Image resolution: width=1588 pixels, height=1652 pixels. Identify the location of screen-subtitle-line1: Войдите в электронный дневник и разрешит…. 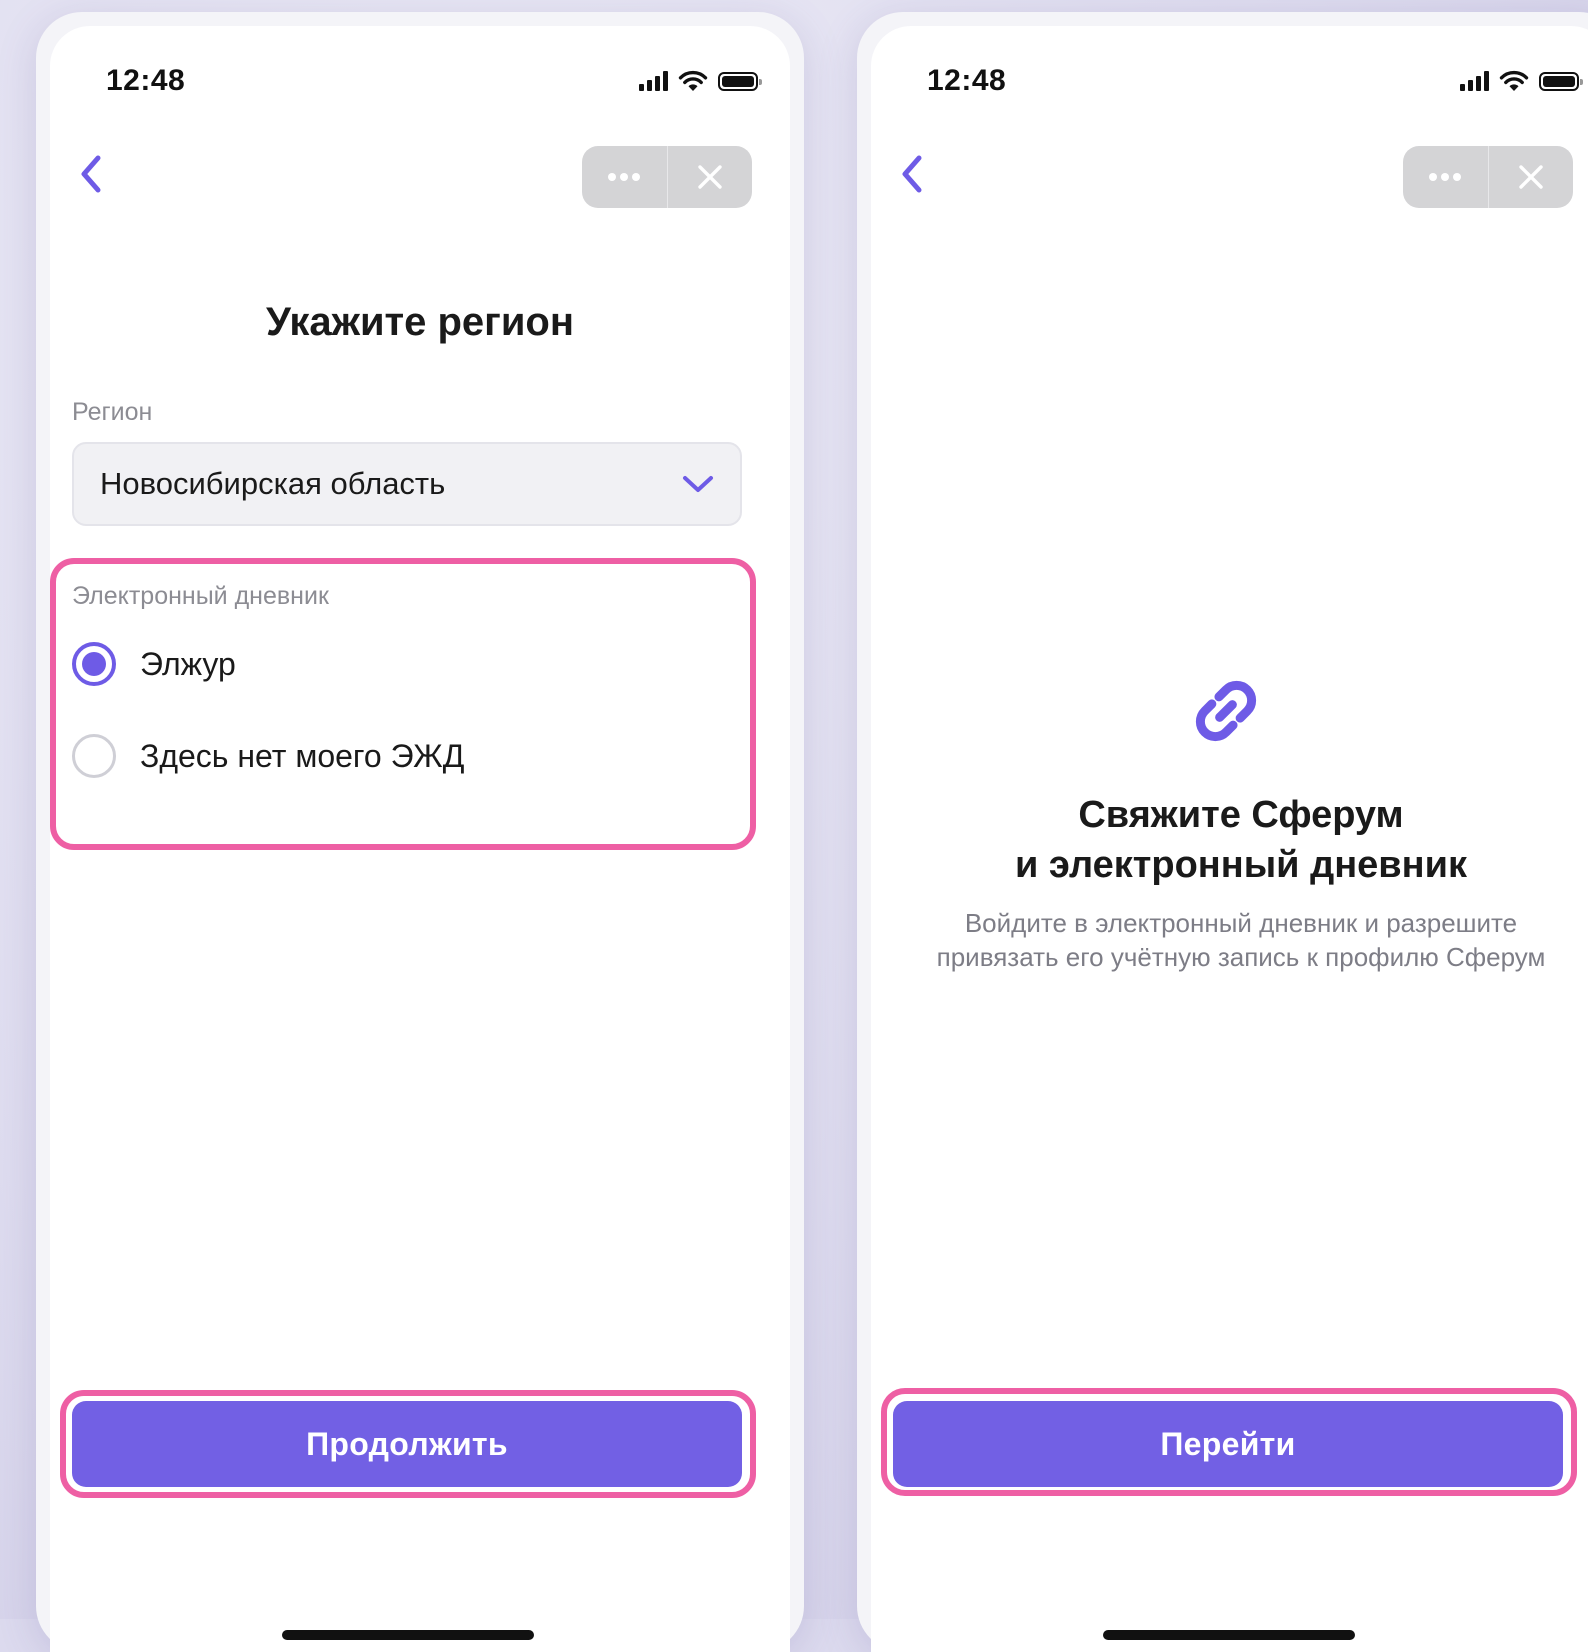
(1241, 923).